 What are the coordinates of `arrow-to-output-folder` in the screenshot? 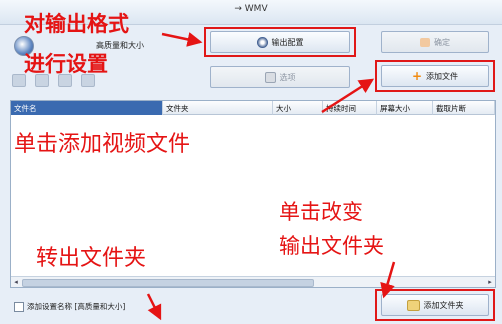 It's located at (154, 307).